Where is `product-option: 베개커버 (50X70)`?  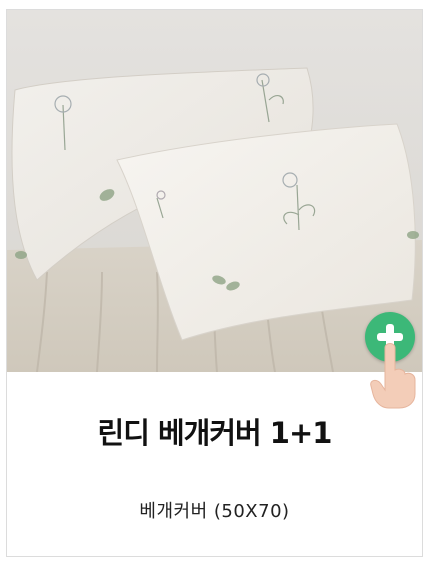 product-option: 베개커버 (50X70) is located at coordinates (214, 511).